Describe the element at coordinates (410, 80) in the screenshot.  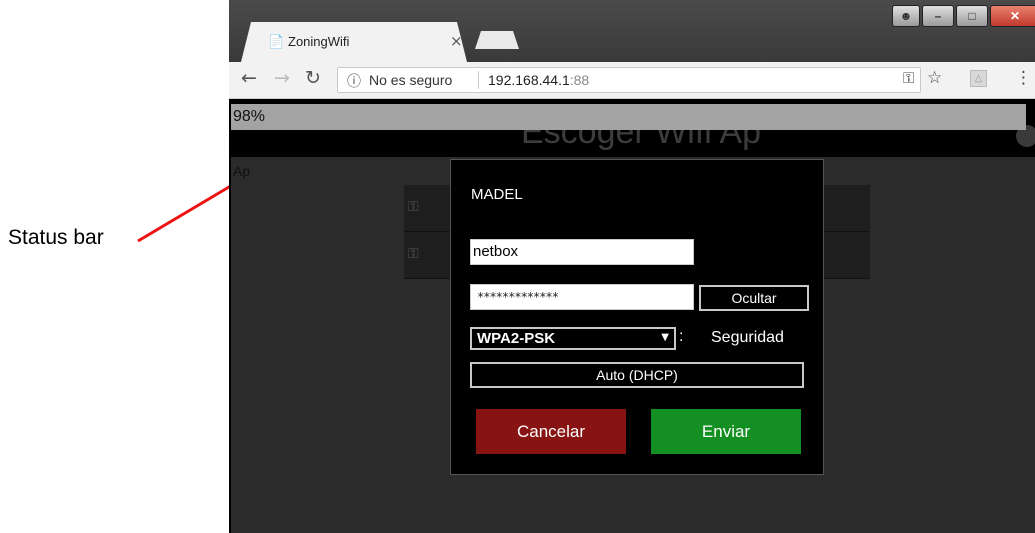
I see `security-status: No es seguro` at that location.